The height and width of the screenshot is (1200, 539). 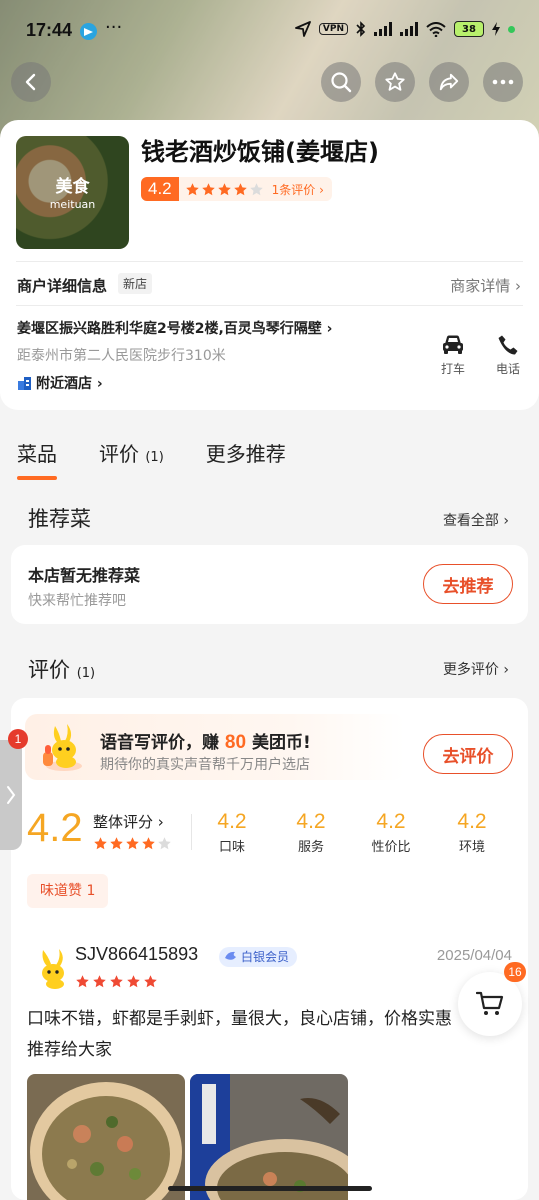 What do you see at coordinates (476, 669) in the screenshot?
I see `more-reviews-link: 更多评价 ›` at bounding box center [476, 669].